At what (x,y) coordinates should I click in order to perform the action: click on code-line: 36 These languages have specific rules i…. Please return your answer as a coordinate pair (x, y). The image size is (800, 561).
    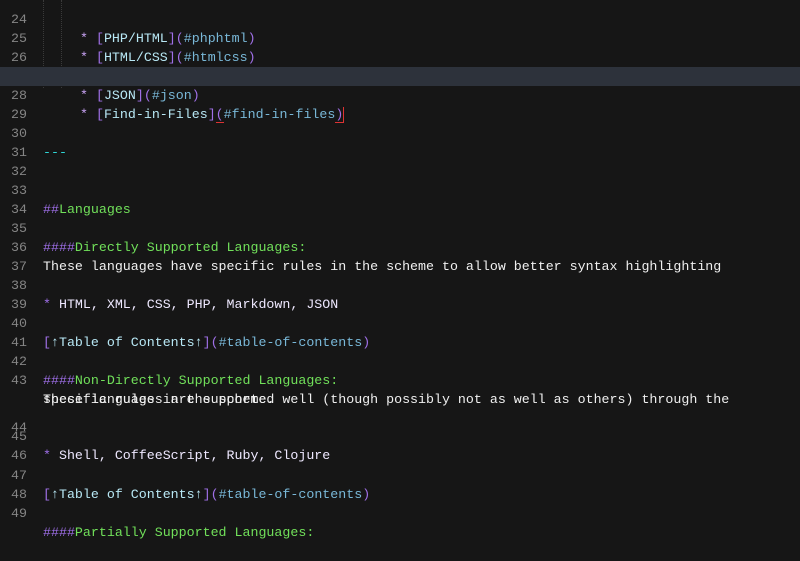
    Looking at the image, I should click on (400, 246).